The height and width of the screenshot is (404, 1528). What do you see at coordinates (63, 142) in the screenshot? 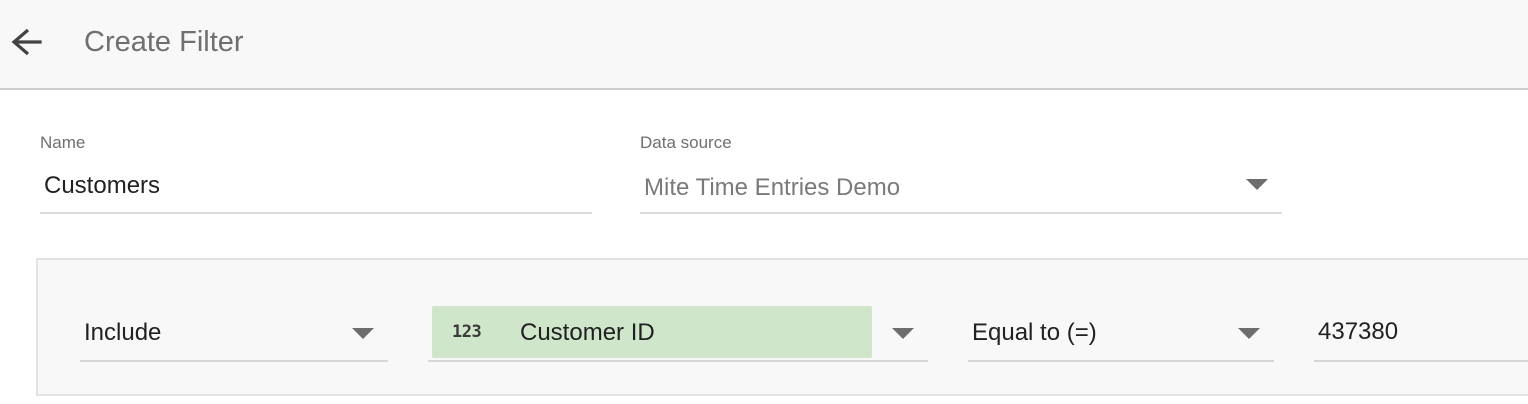
I see `name-label: Name` at bounding box center [63, 142].